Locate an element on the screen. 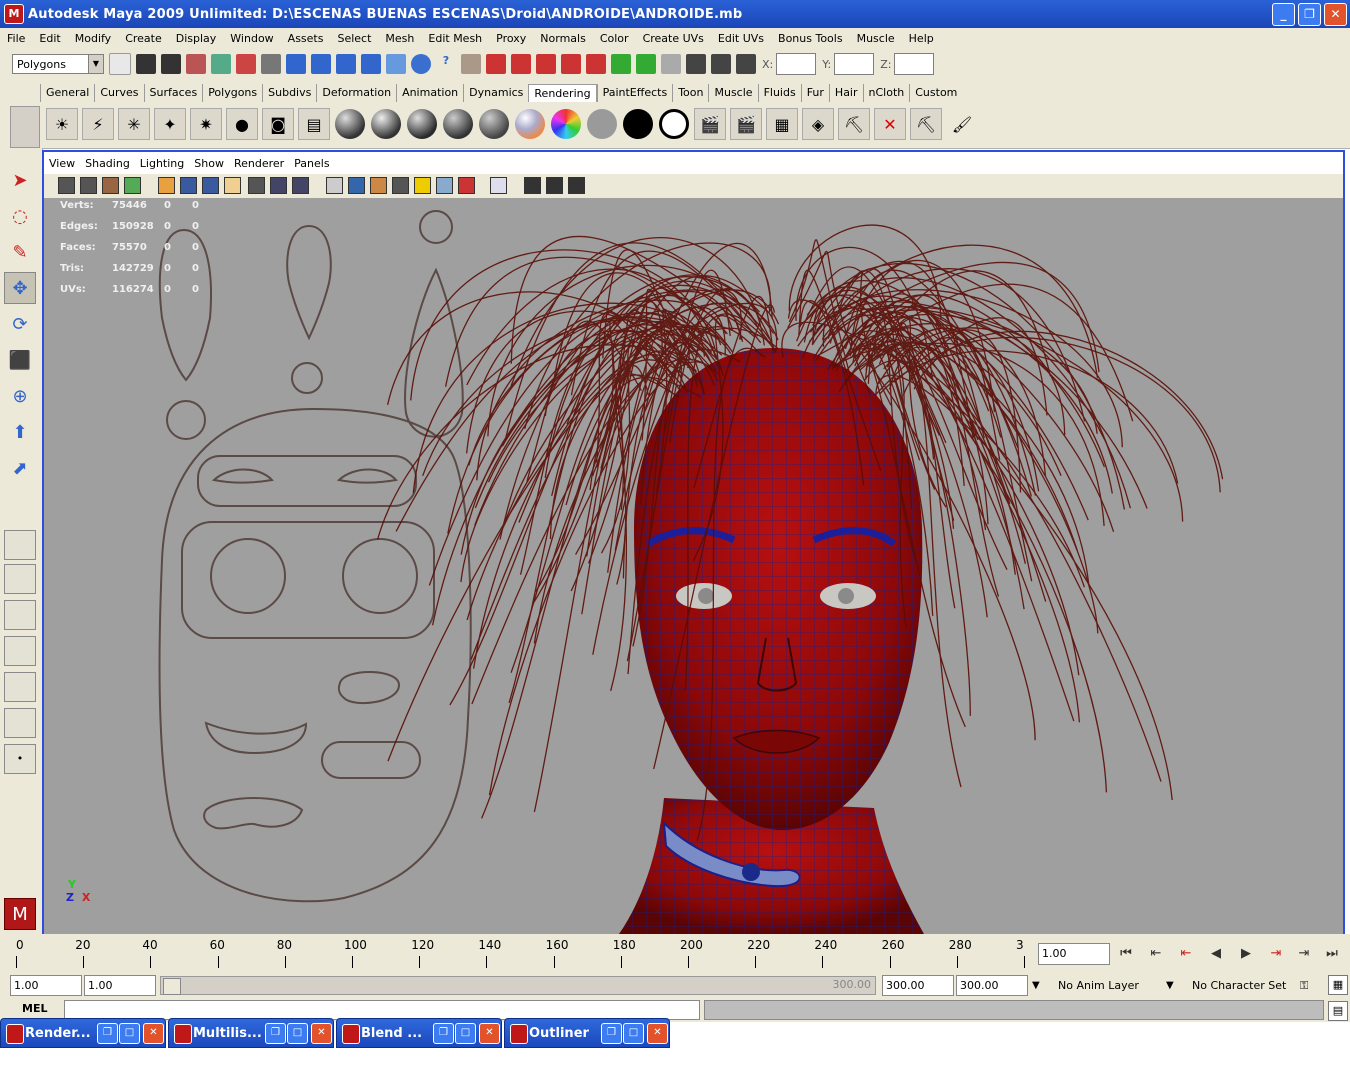  character-set-dropdown: No Character Set is located at coordinates (1239, 985).